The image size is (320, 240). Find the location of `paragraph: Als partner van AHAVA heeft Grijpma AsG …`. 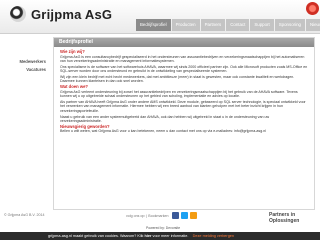

paragraph: Als partner van AHAVA heeft Grijpma AsG … is located at coordinates (183, 106).